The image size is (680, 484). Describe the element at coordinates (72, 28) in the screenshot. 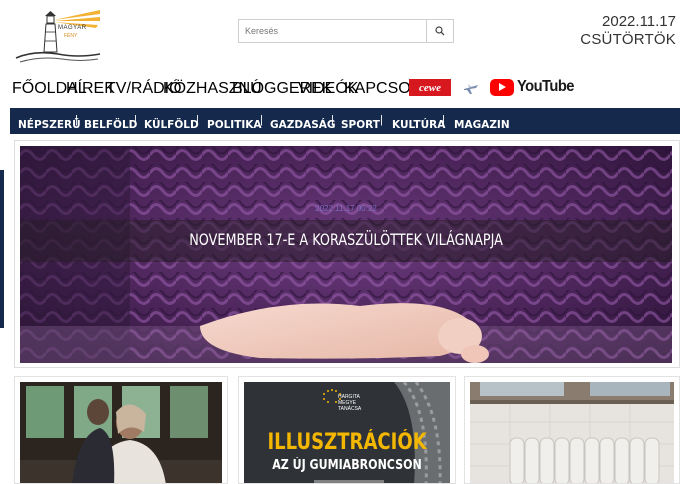

I see `logo-text-primary: MAGYAR` at that location.